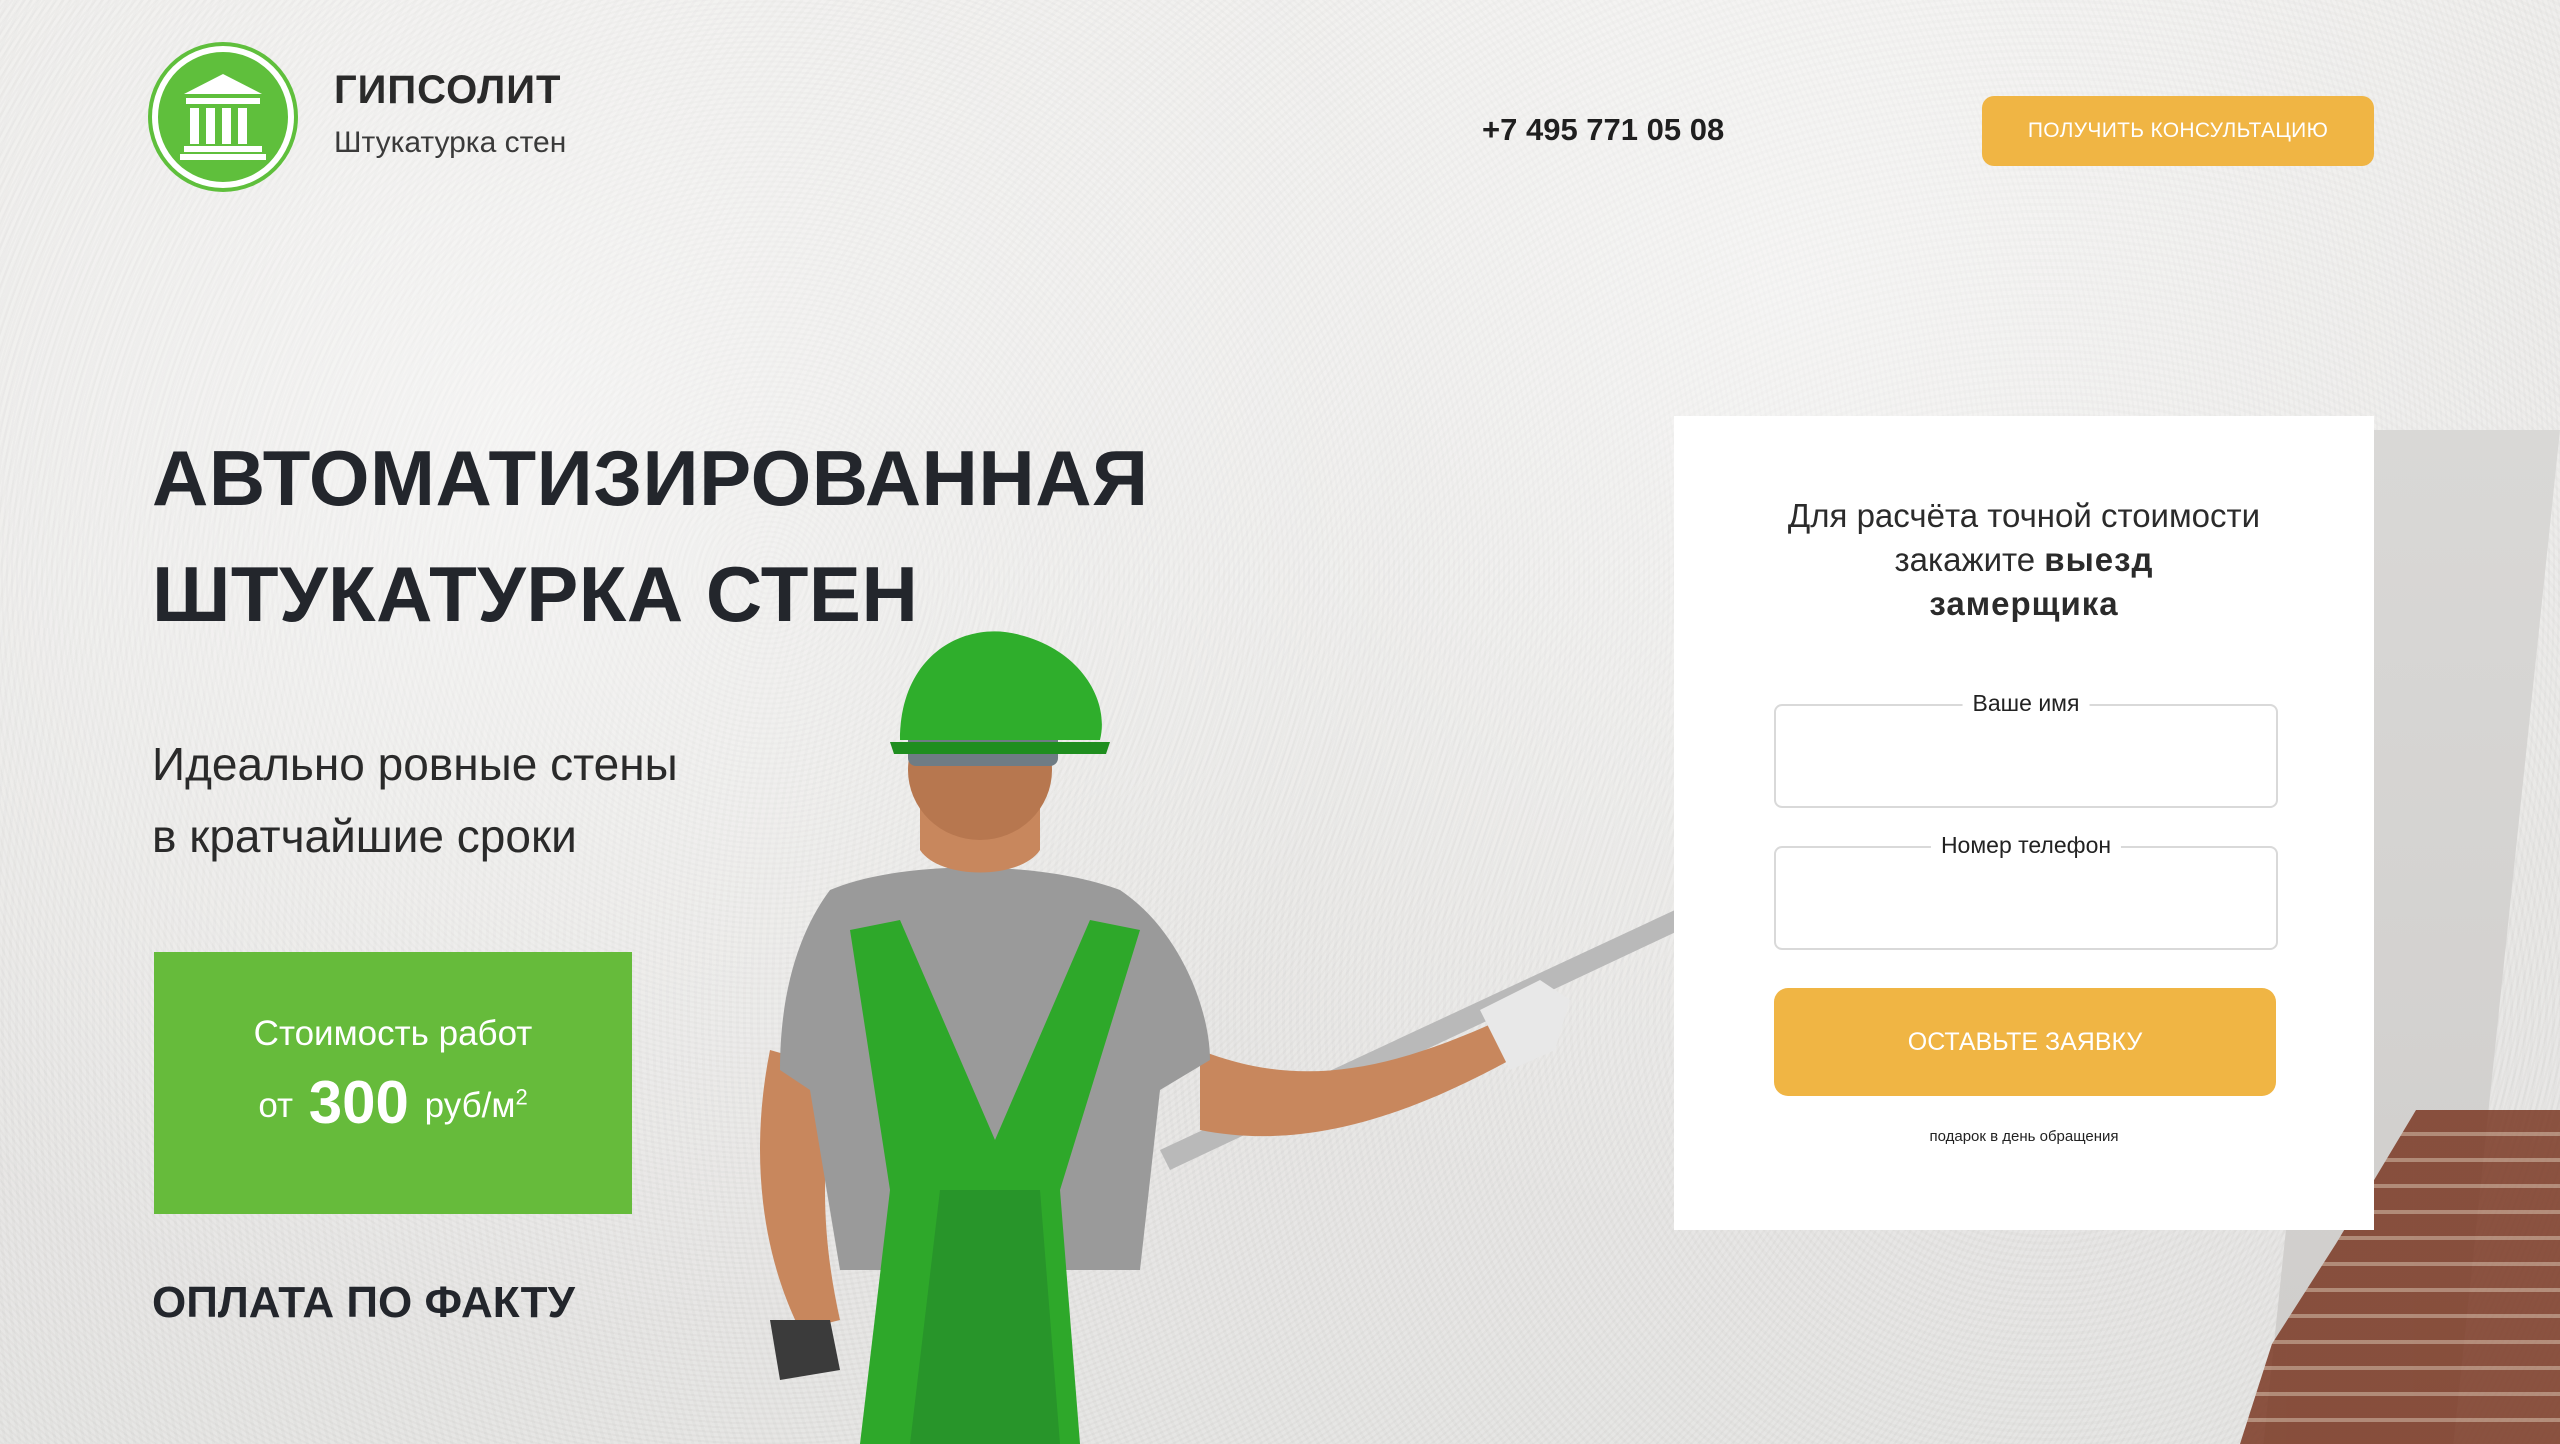 This screenshot has height=1444, width=2560. I want to click on price-unit: руб/м, so click(470, 1105).